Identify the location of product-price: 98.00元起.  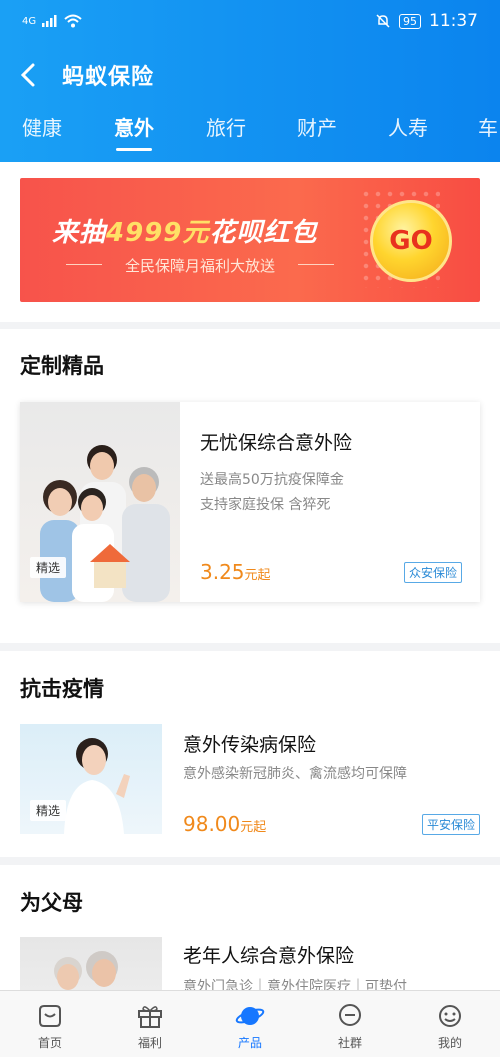
(225, 824).